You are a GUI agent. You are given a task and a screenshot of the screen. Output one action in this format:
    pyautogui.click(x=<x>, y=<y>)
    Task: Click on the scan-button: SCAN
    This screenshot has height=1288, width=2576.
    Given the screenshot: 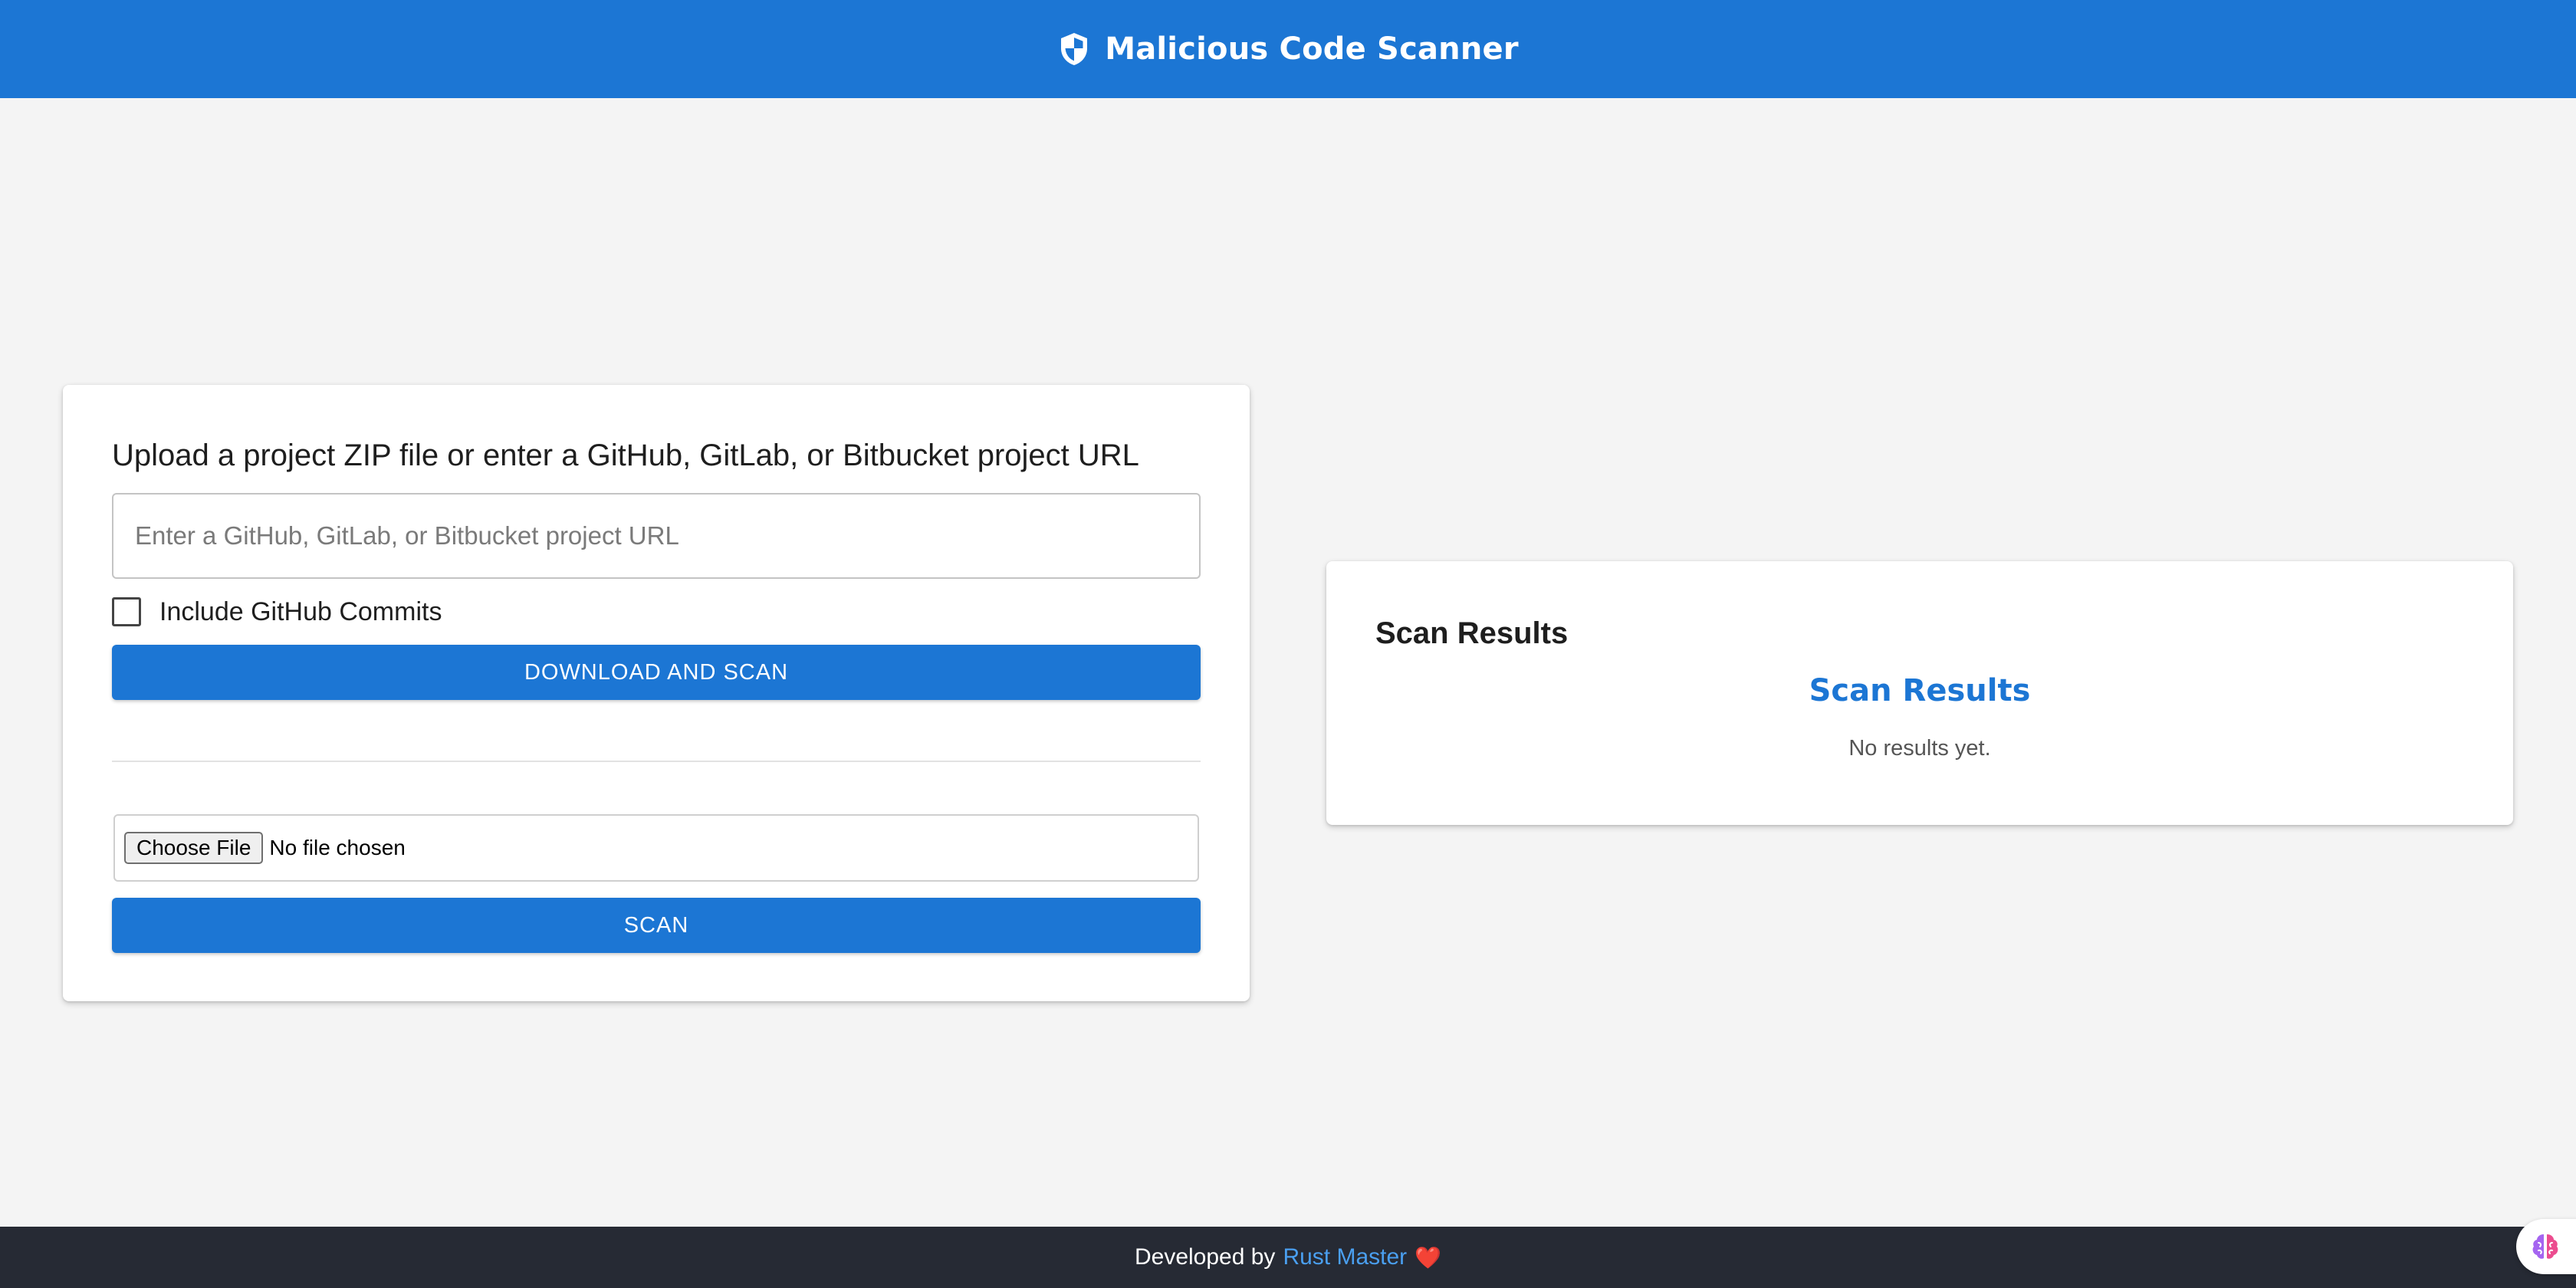 What is the action you would take?
    pyautogui.click(x=657, y=925)
    